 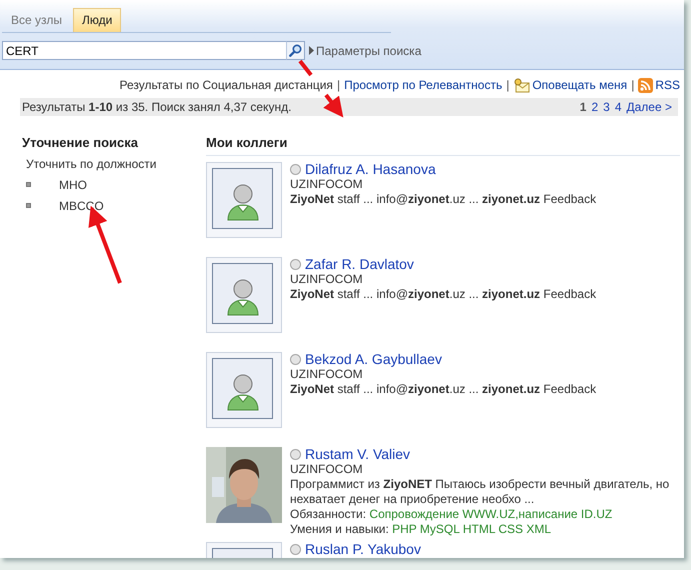 I want to click on search-field: CERT, so click(x=144, y=50).